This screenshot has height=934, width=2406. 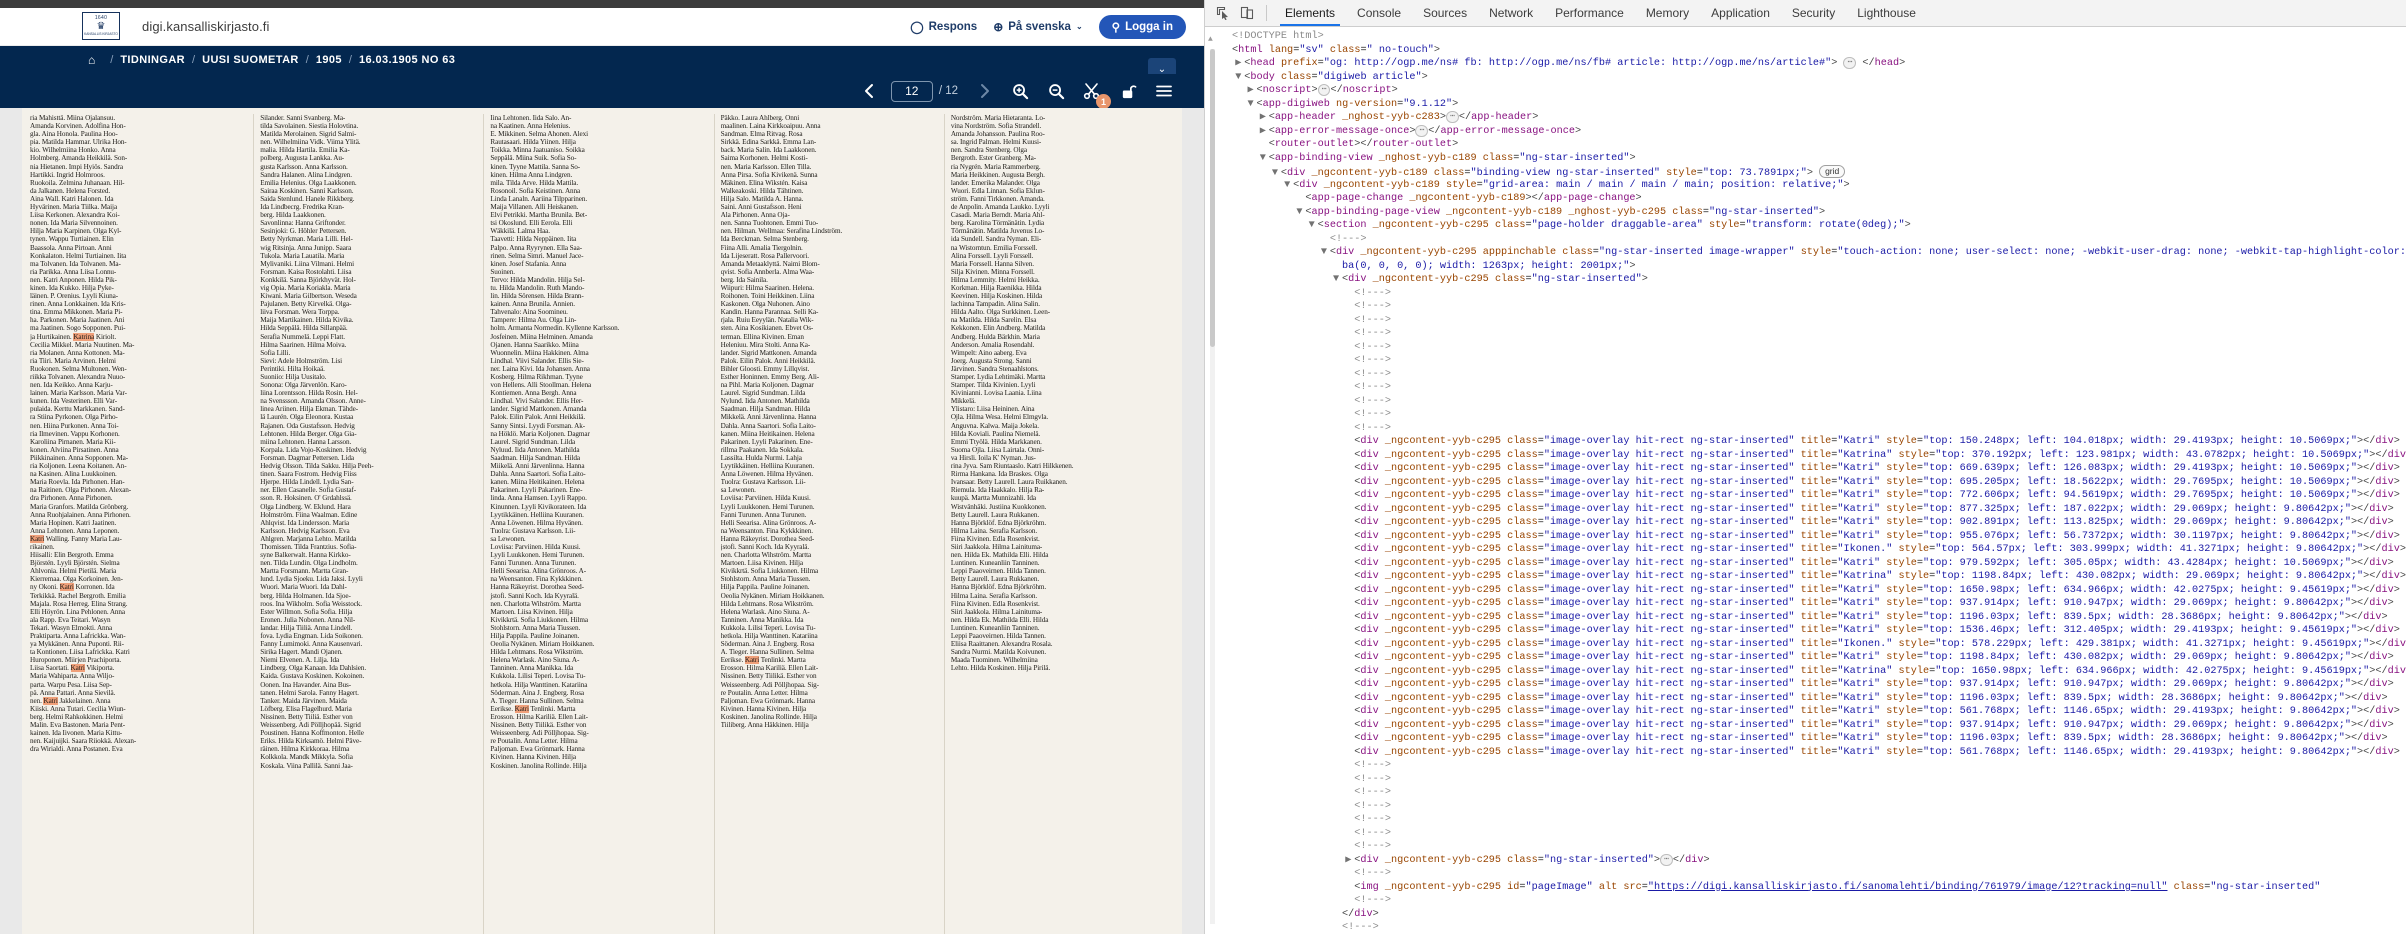 What do you see at coordinates (1223, 13) in the screenshot?
I see `inspect-element-icon` at bounding box center [1223, 13].